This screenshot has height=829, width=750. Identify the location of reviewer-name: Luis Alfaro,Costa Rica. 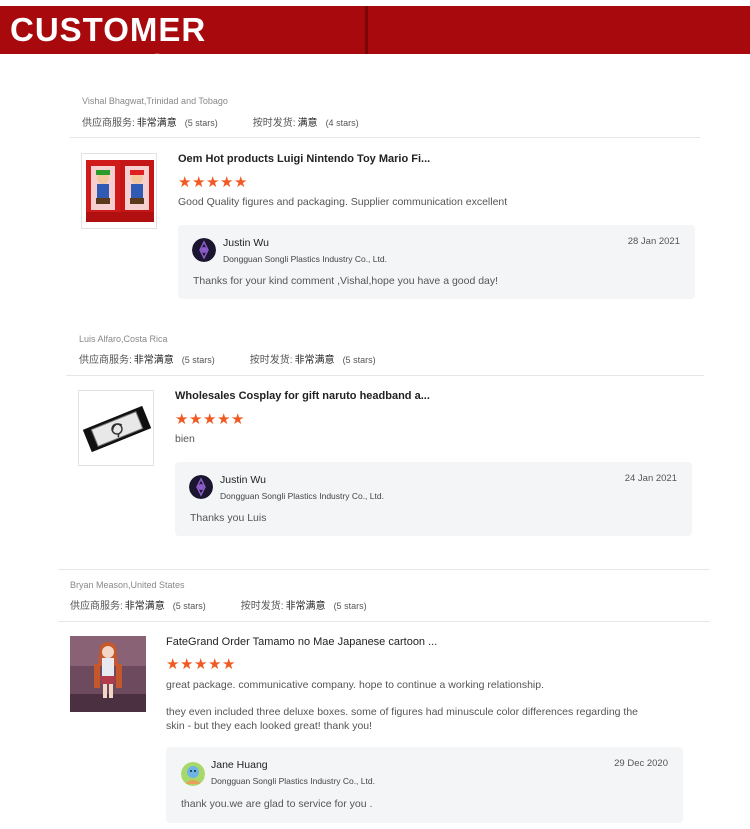
(123, 339).